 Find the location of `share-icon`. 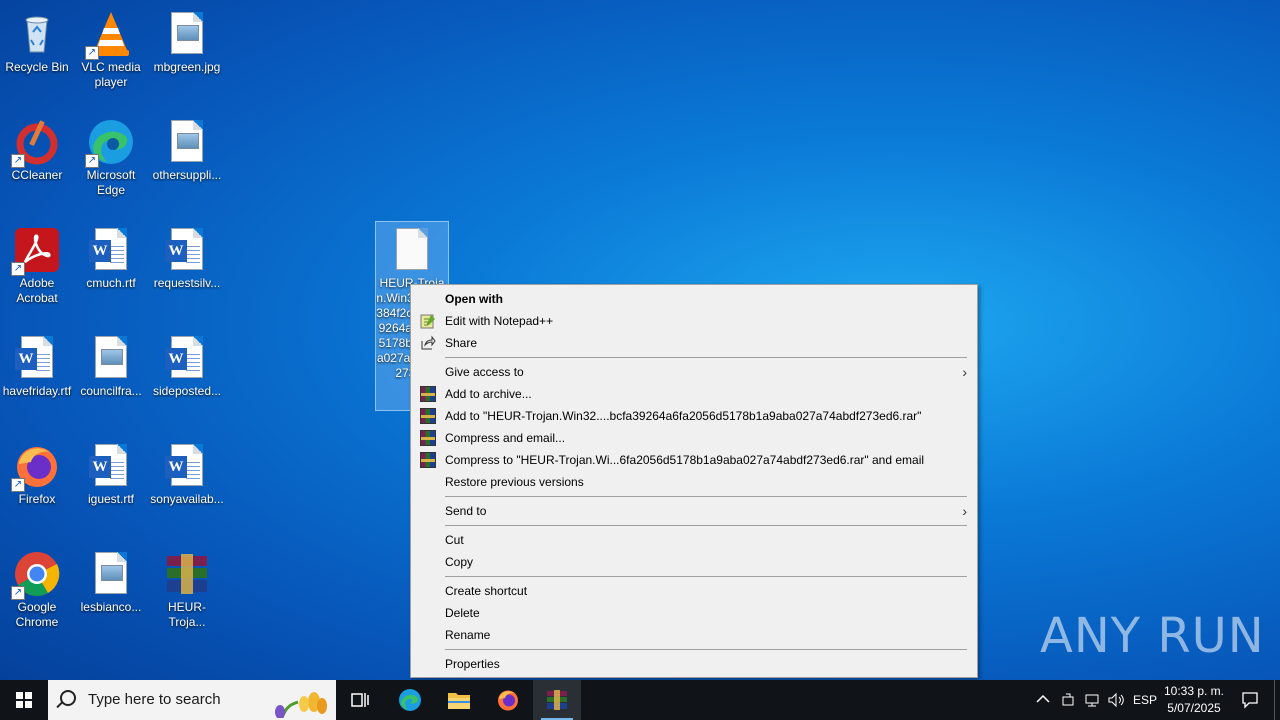

share-icon is located at coordinates (428, 343).